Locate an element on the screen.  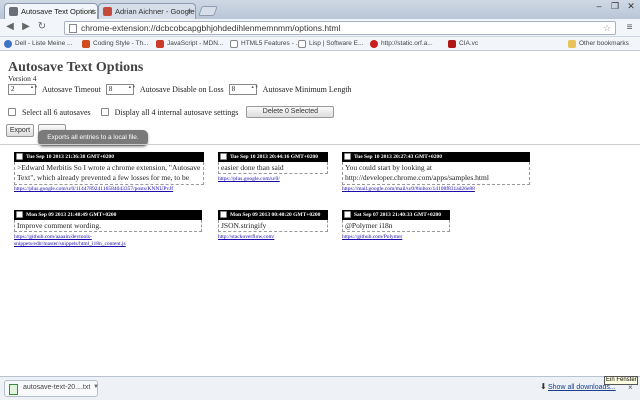
mdn-icon is located at coordinates (160, 44).